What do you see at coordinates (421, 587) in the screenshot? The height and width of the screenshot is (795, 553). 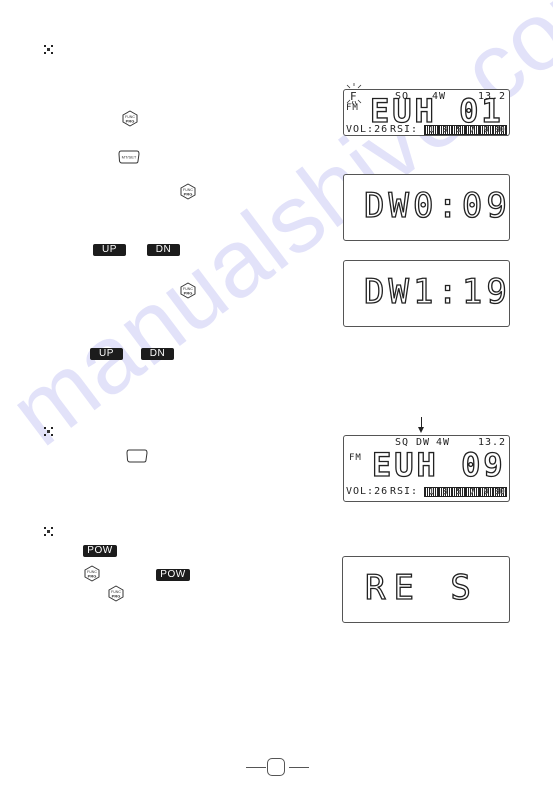 I see `lcd-text: RE S` at bounding box center [421, 587].